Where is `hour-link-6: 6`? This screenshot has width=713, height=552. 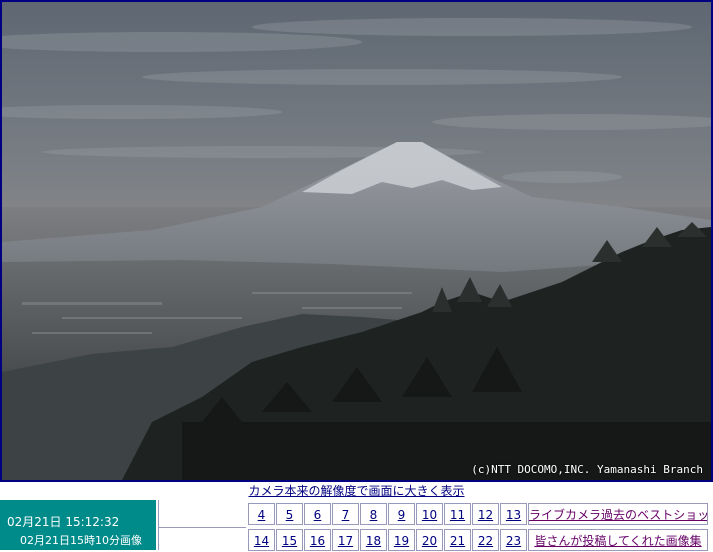 hour-link-6: 6 is located at coordinates (317, 514).